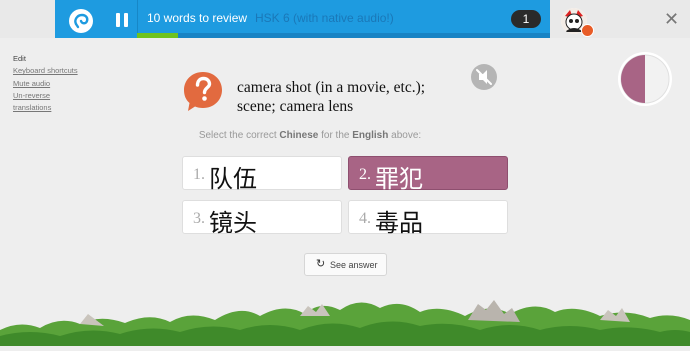 The image size is (690, 351). I want to click on choice-2: 2. 罪犯, so click(428, 174).